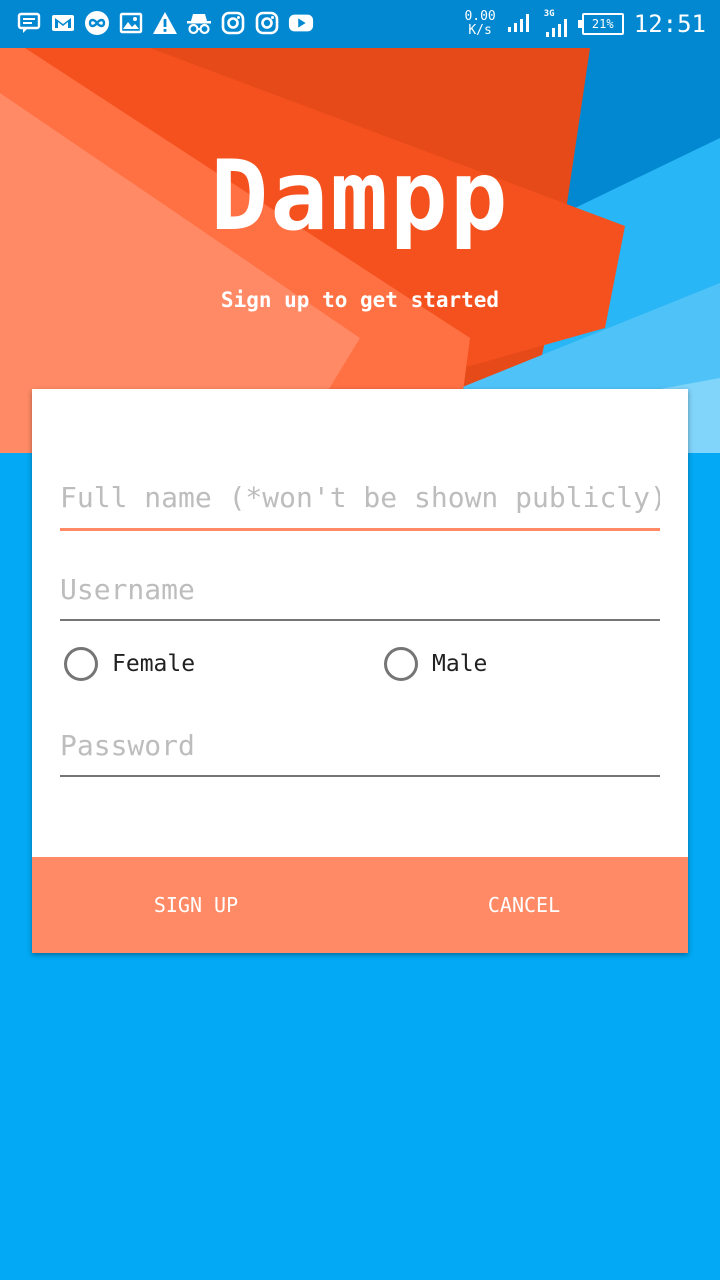  I want to click on notification-icons, so click(165, 23).